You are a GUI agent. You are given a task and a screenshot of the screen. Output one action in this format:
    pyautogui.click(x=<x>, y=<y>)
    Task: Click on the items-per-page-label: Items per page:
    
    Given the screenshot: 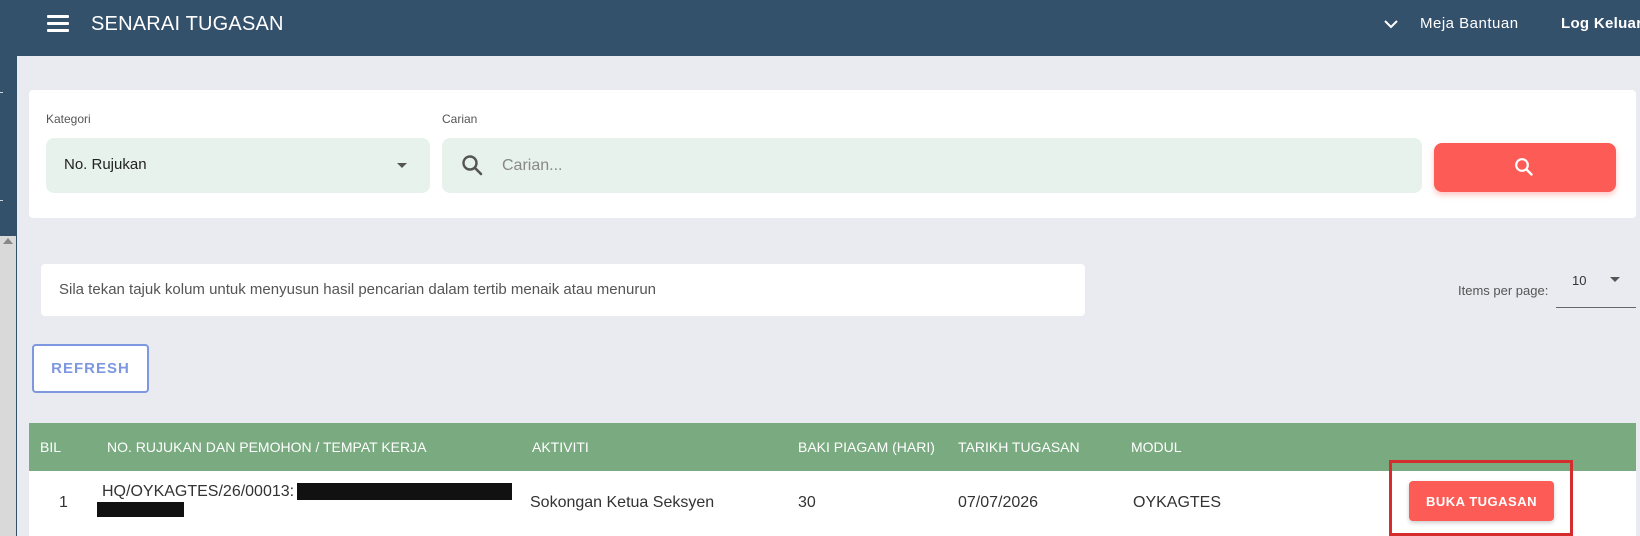 What is the action you would take?
    pyautogui.click(x=1503, y=290)
    